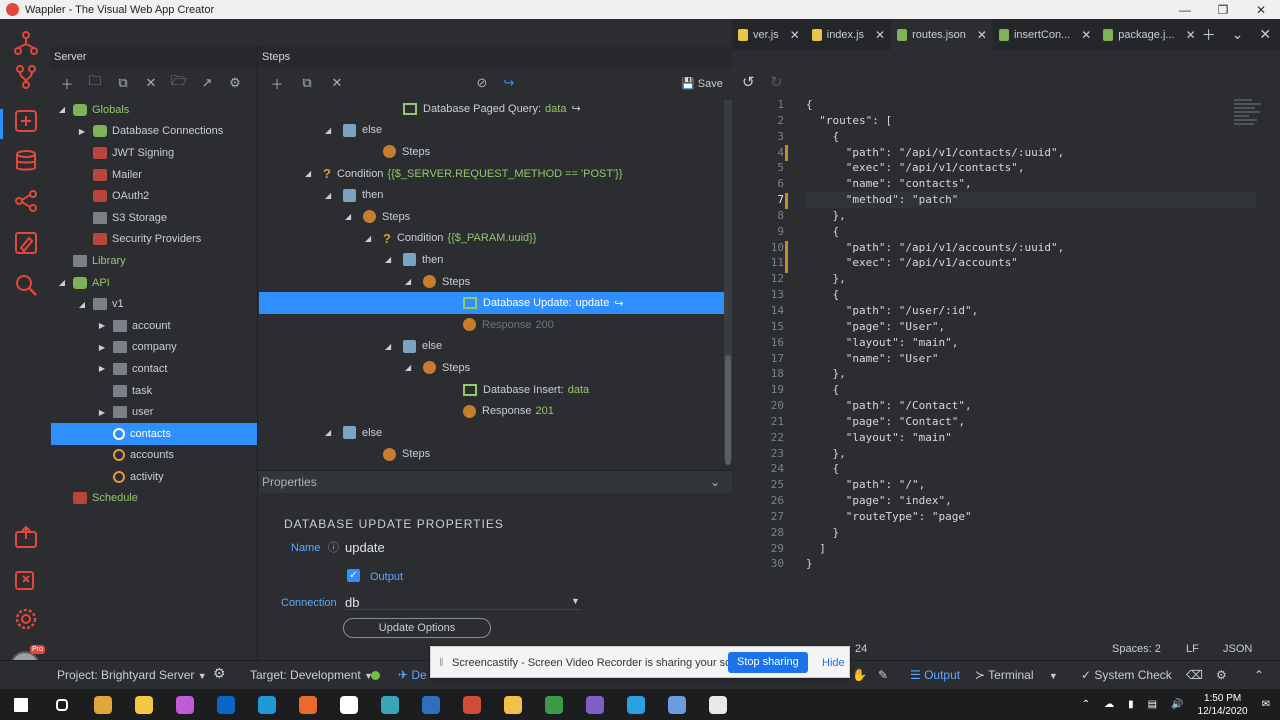 This screenshot has width=1280, height=720. What do you see at coordinates (441, 663) in the screenshot?
I see `drag-grip-icon: ‖` at bounding box center [441, 663].